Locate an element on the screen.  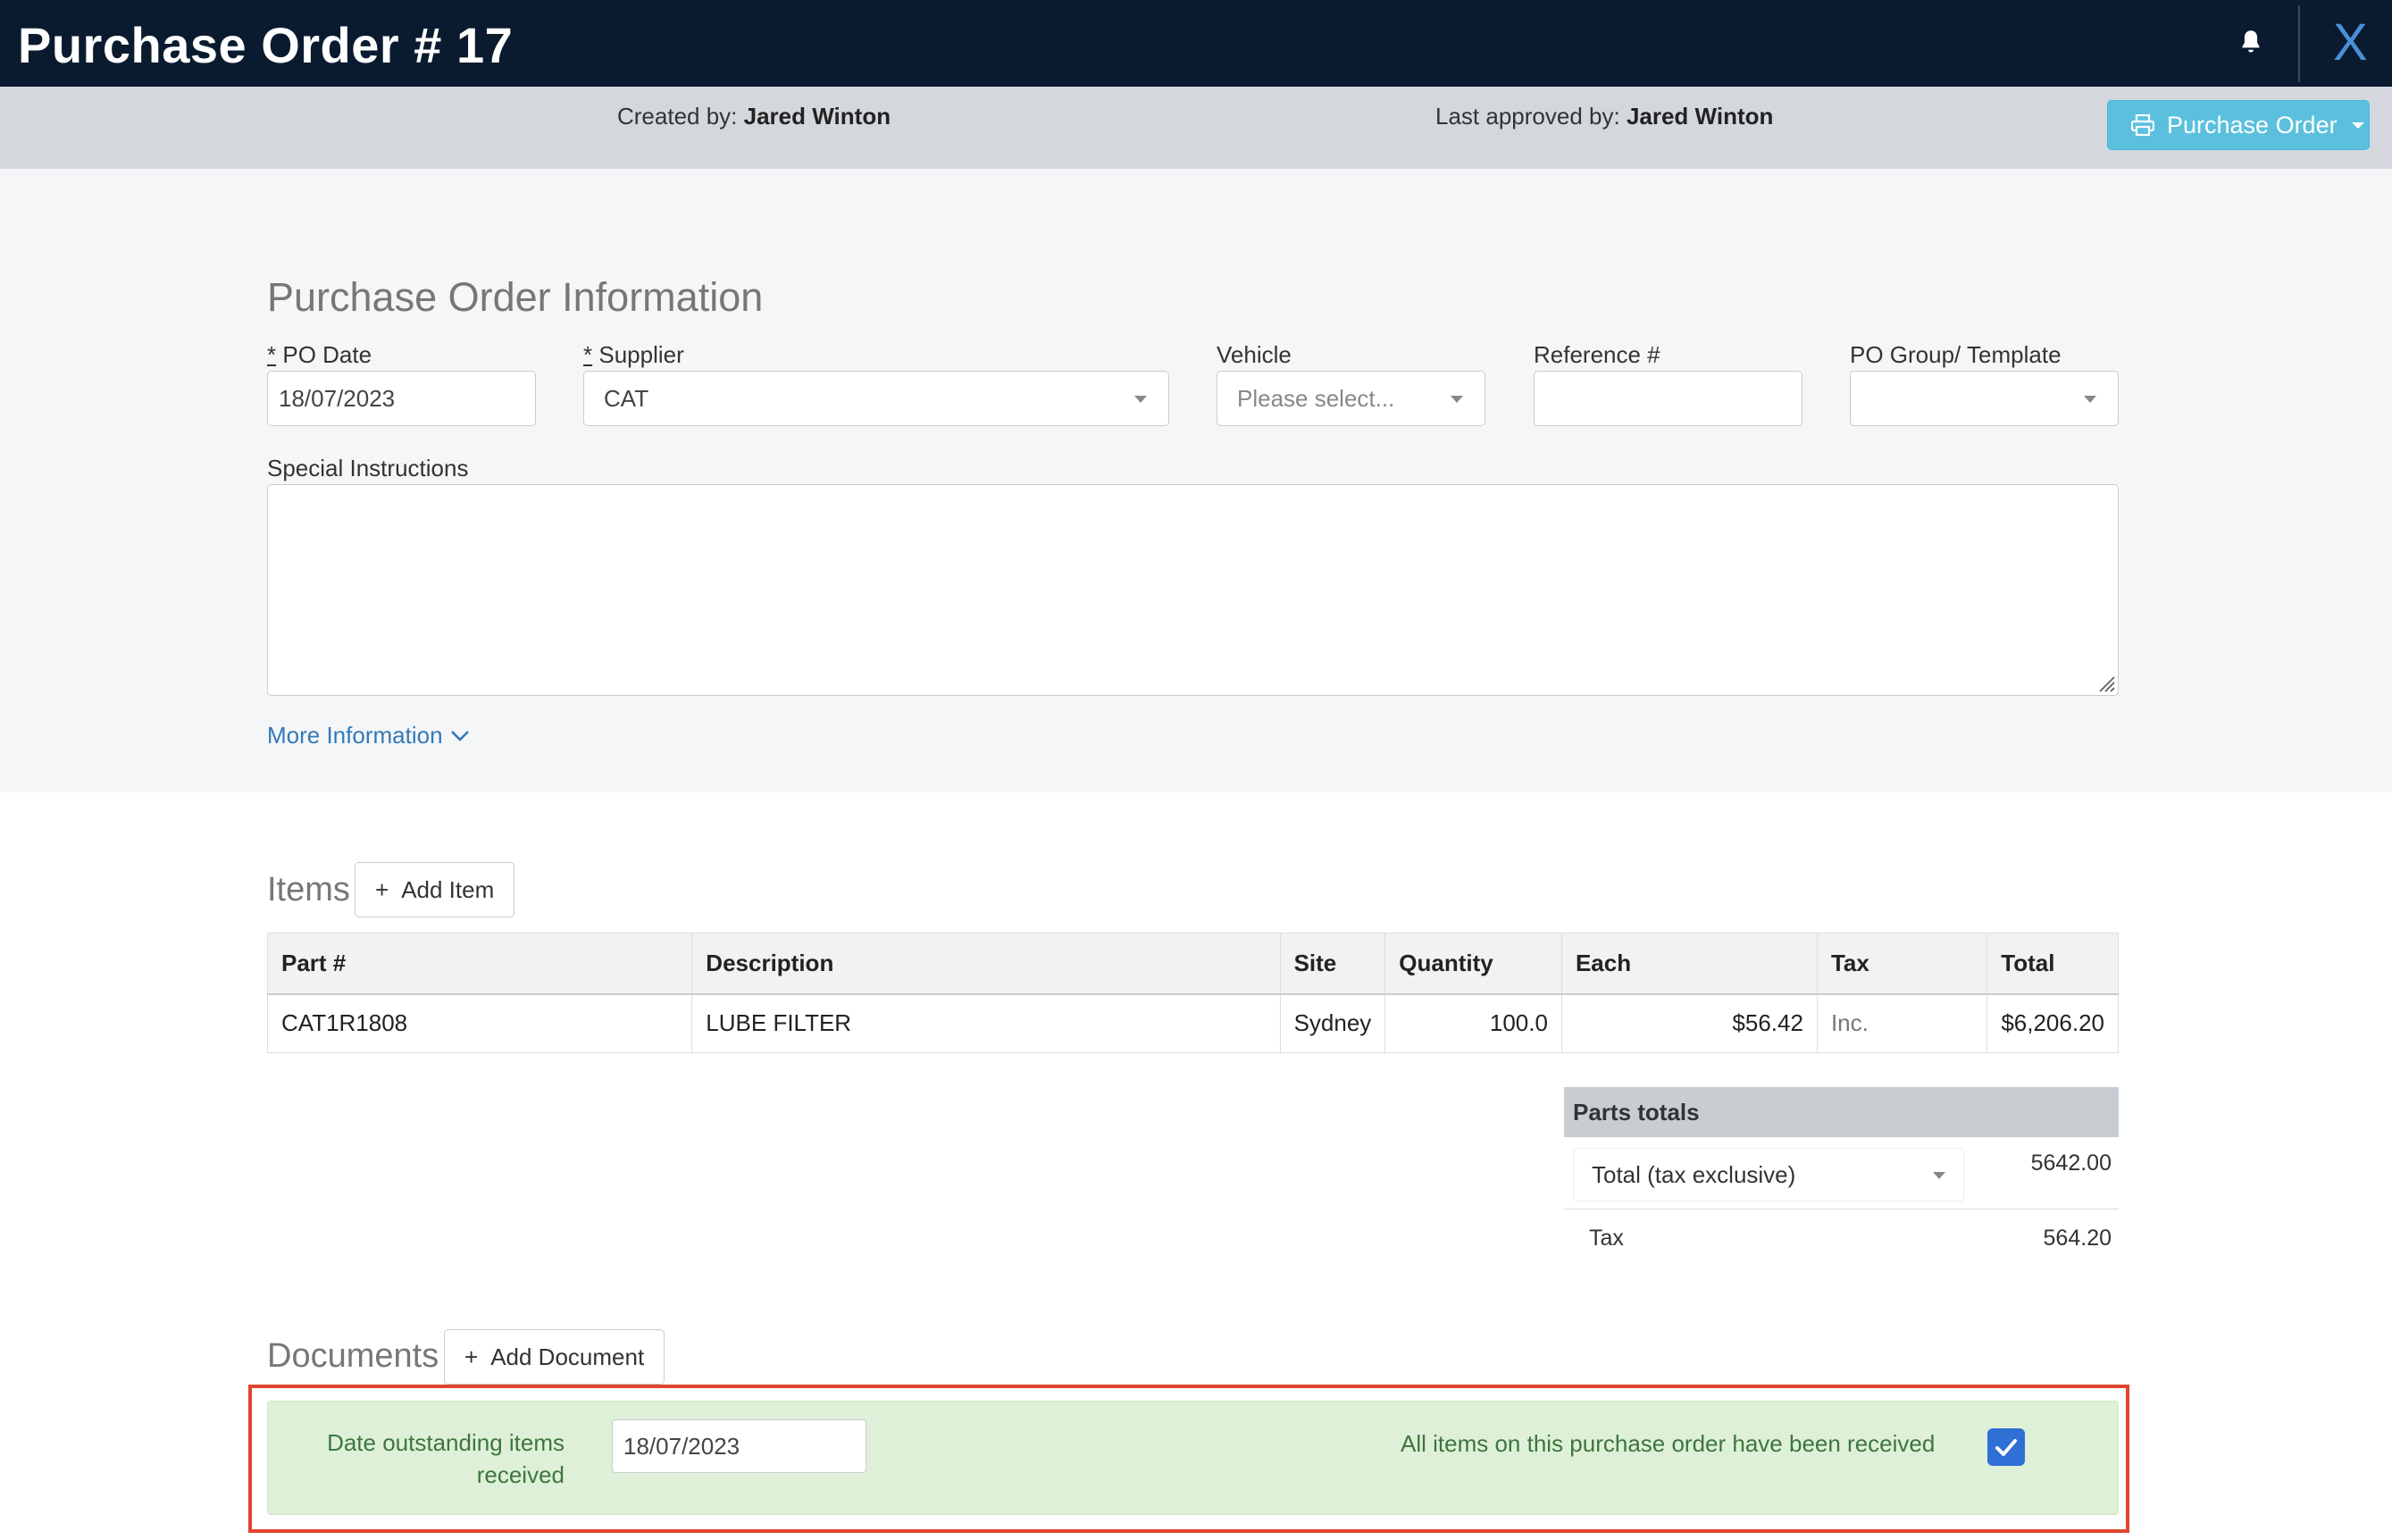
supplier-select: CAT is located at coordinates (876, 399).